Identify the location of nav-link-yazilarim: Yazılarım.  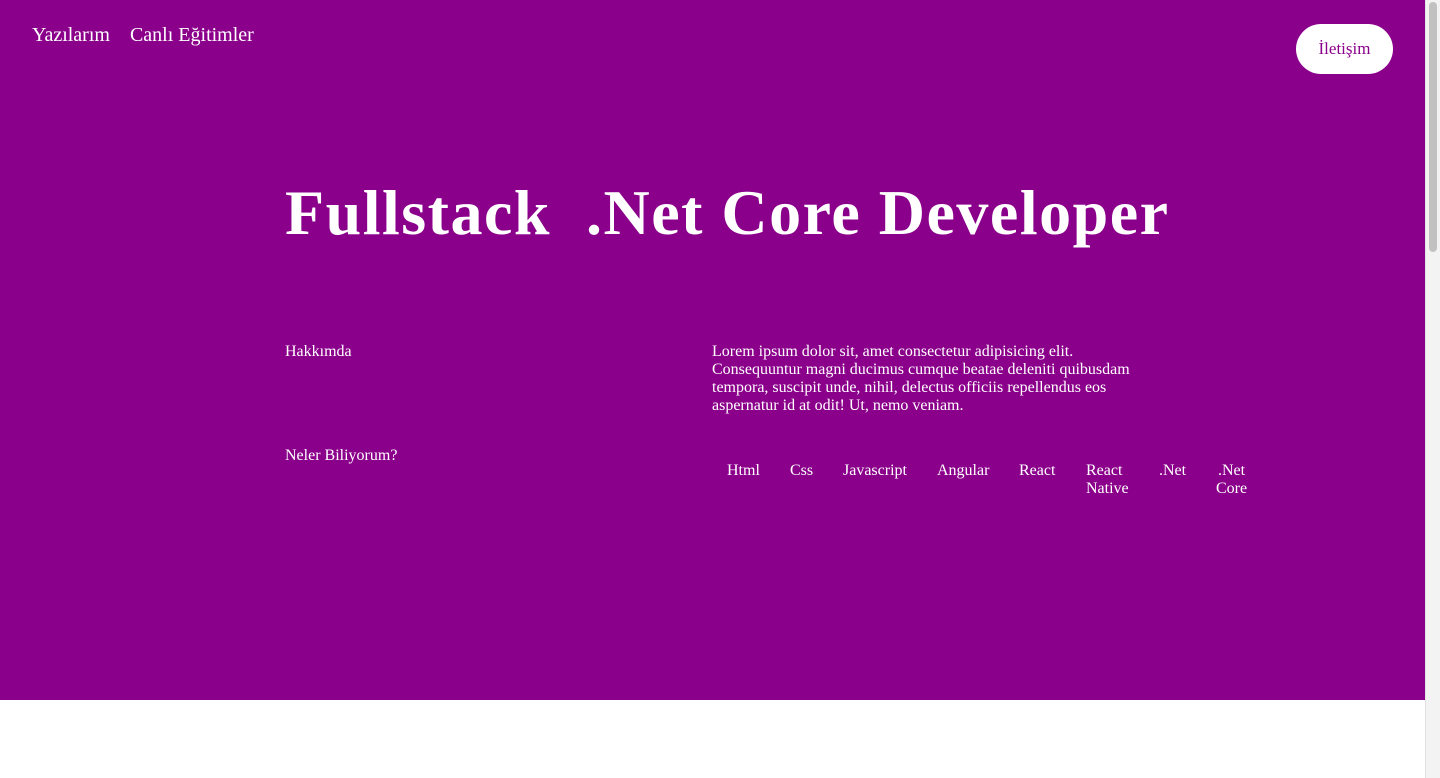
(71, 35).